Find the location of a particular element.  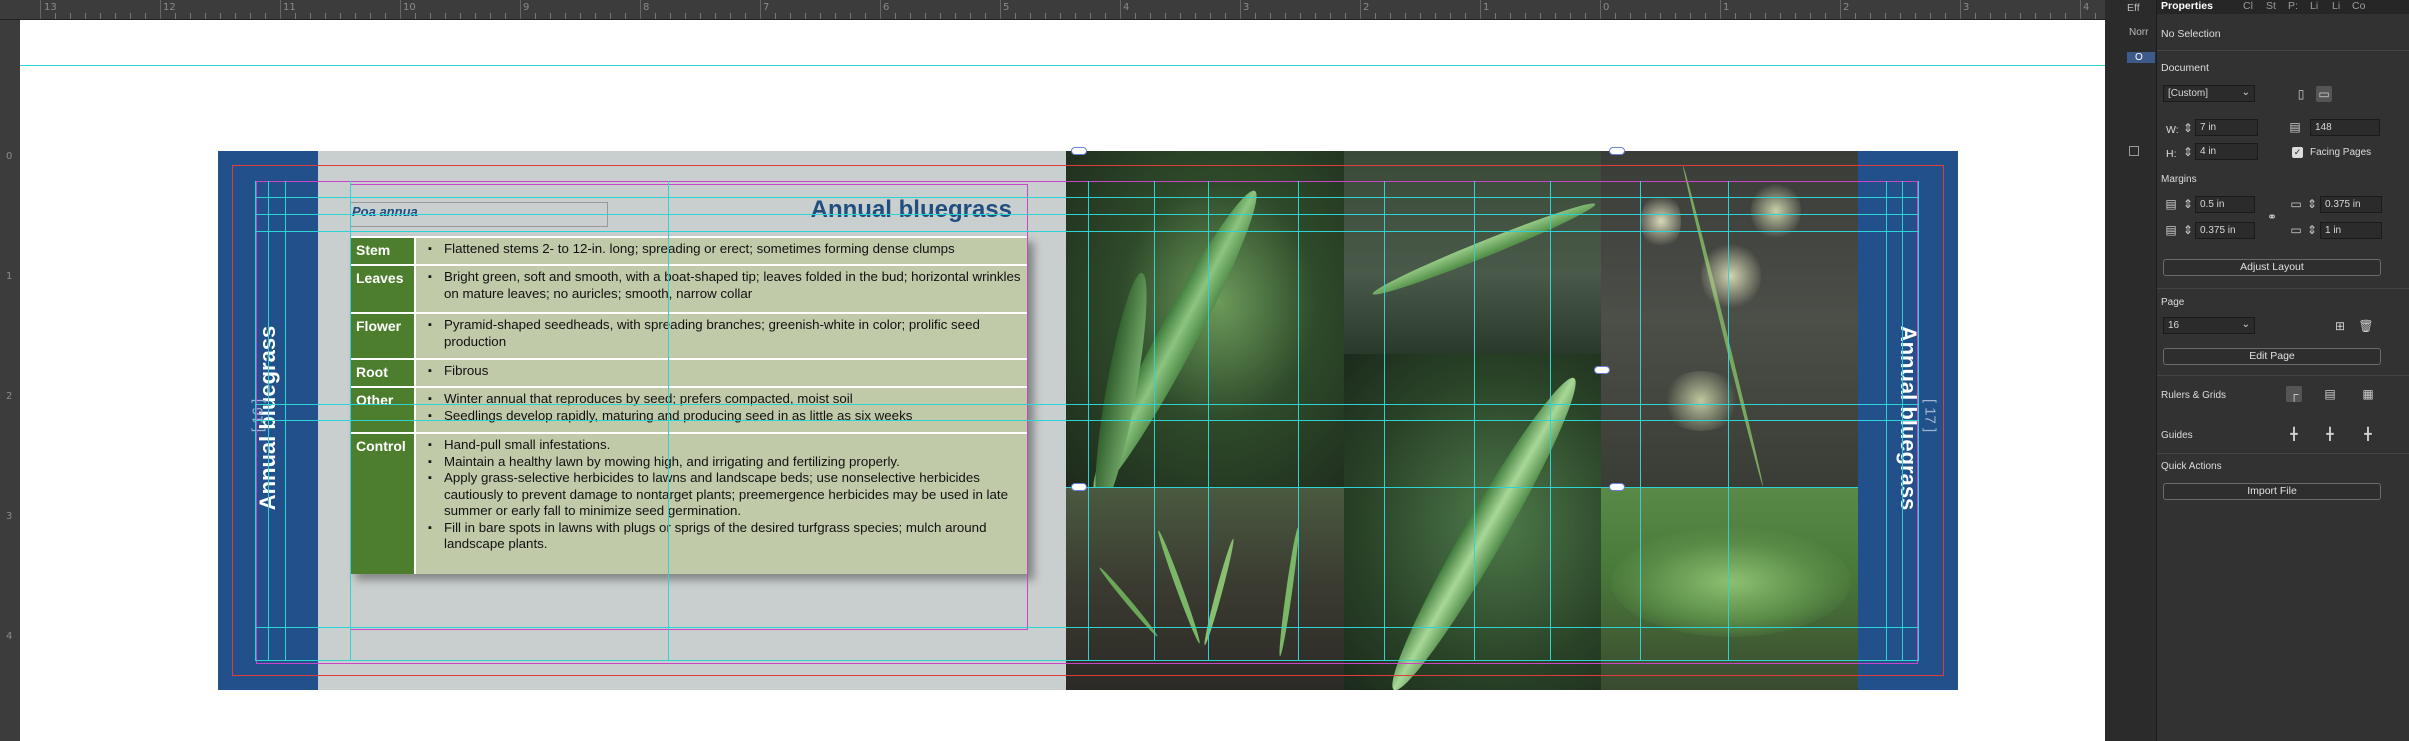

adjust-layout-button: Adjust Layout is located at coordinates (2272, 267).